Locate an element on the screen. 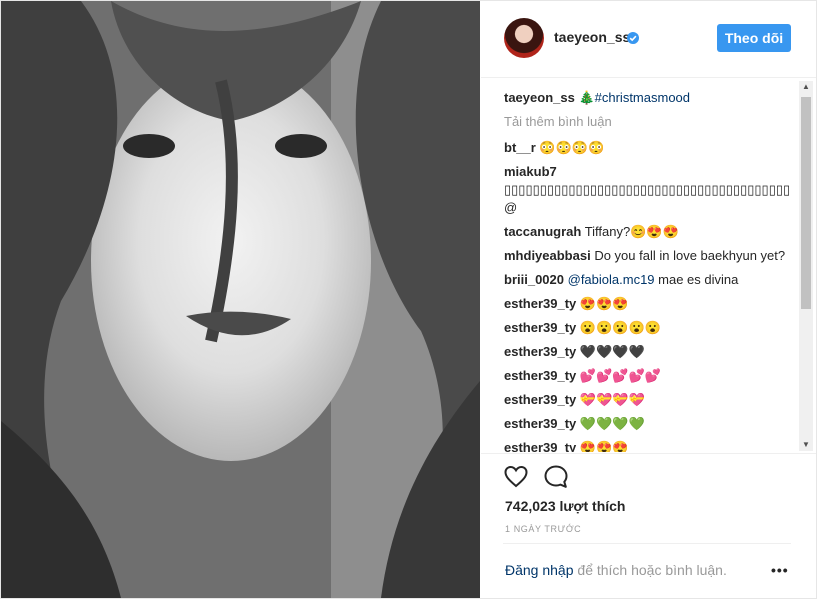 The width and height of the screenshot is (817, 599). comment-username: taccanugrah is located at coordinates (542, 231).